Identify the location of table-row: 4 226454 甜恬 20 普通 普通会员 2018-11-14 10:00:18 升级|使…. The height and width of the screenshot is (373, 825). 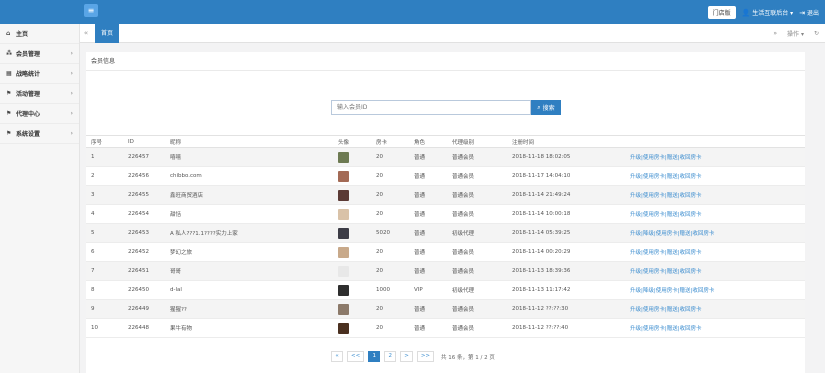
(445, 214).